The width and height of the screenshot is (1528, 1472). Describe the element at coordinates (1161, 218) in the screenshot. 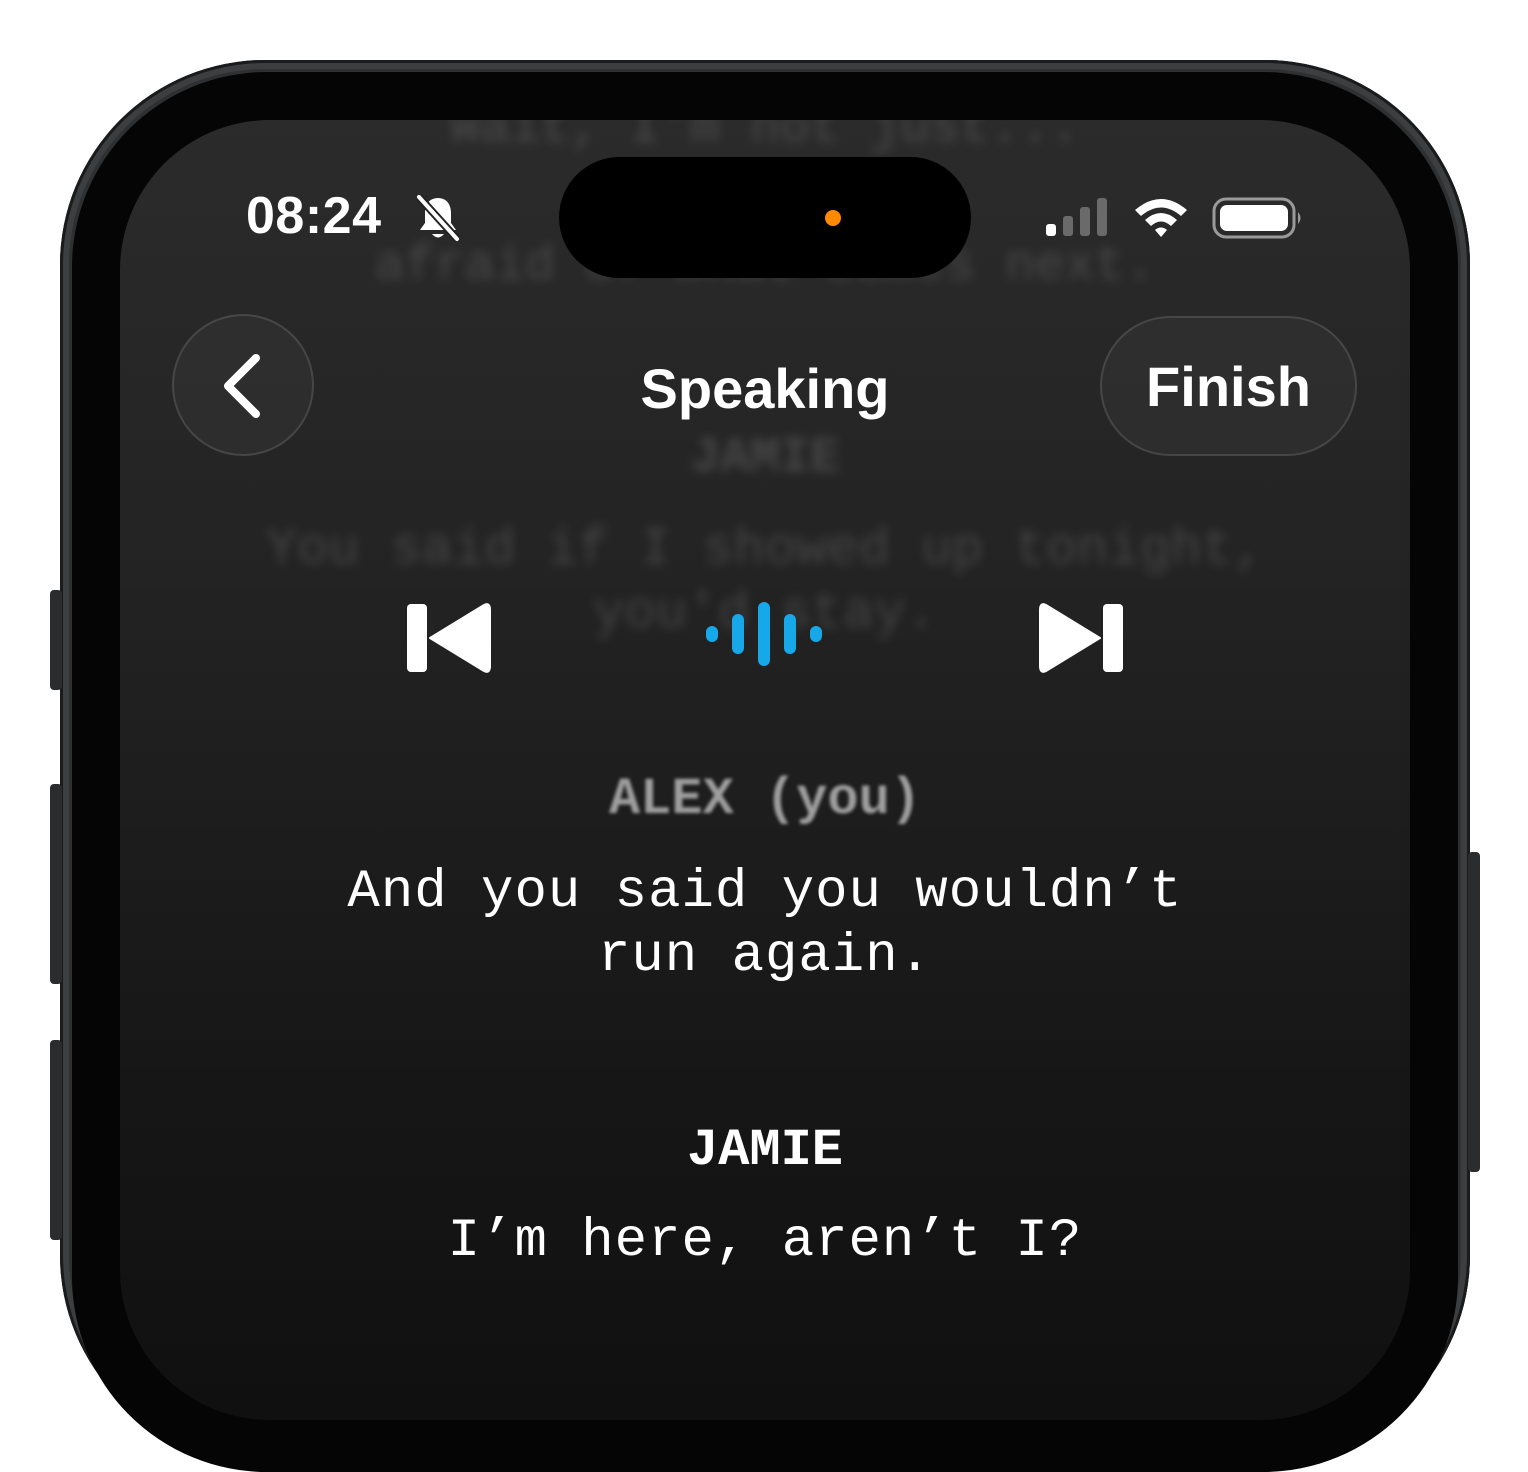

I see `wifi-icon` at that location.